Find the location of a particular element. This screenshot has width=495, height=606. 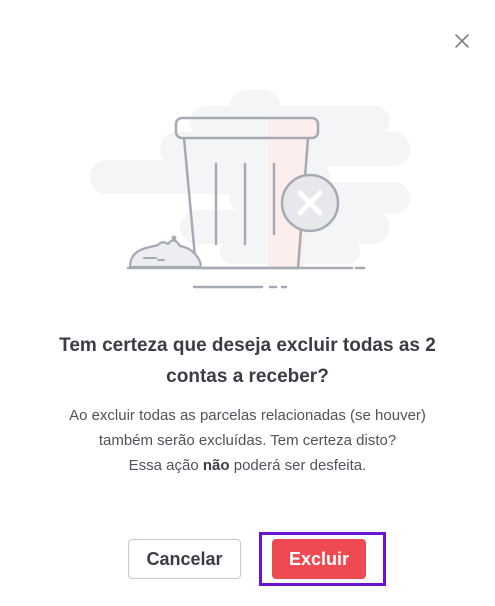

description-irreversible-text: Essa ação não poderá ser desfeita. is located at coordinates (247, 465).